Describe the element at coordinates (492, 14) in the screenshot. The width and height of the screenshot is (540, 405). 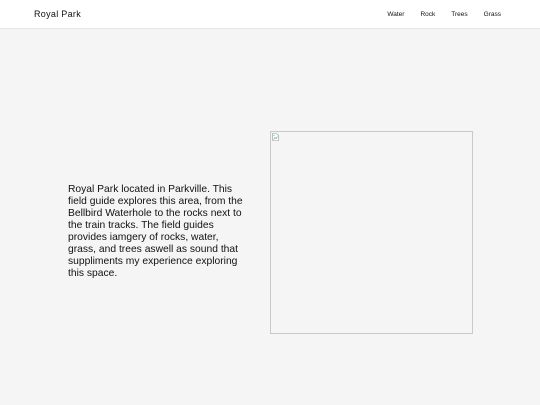
I see `nav-item-grass: Grass` at that location.